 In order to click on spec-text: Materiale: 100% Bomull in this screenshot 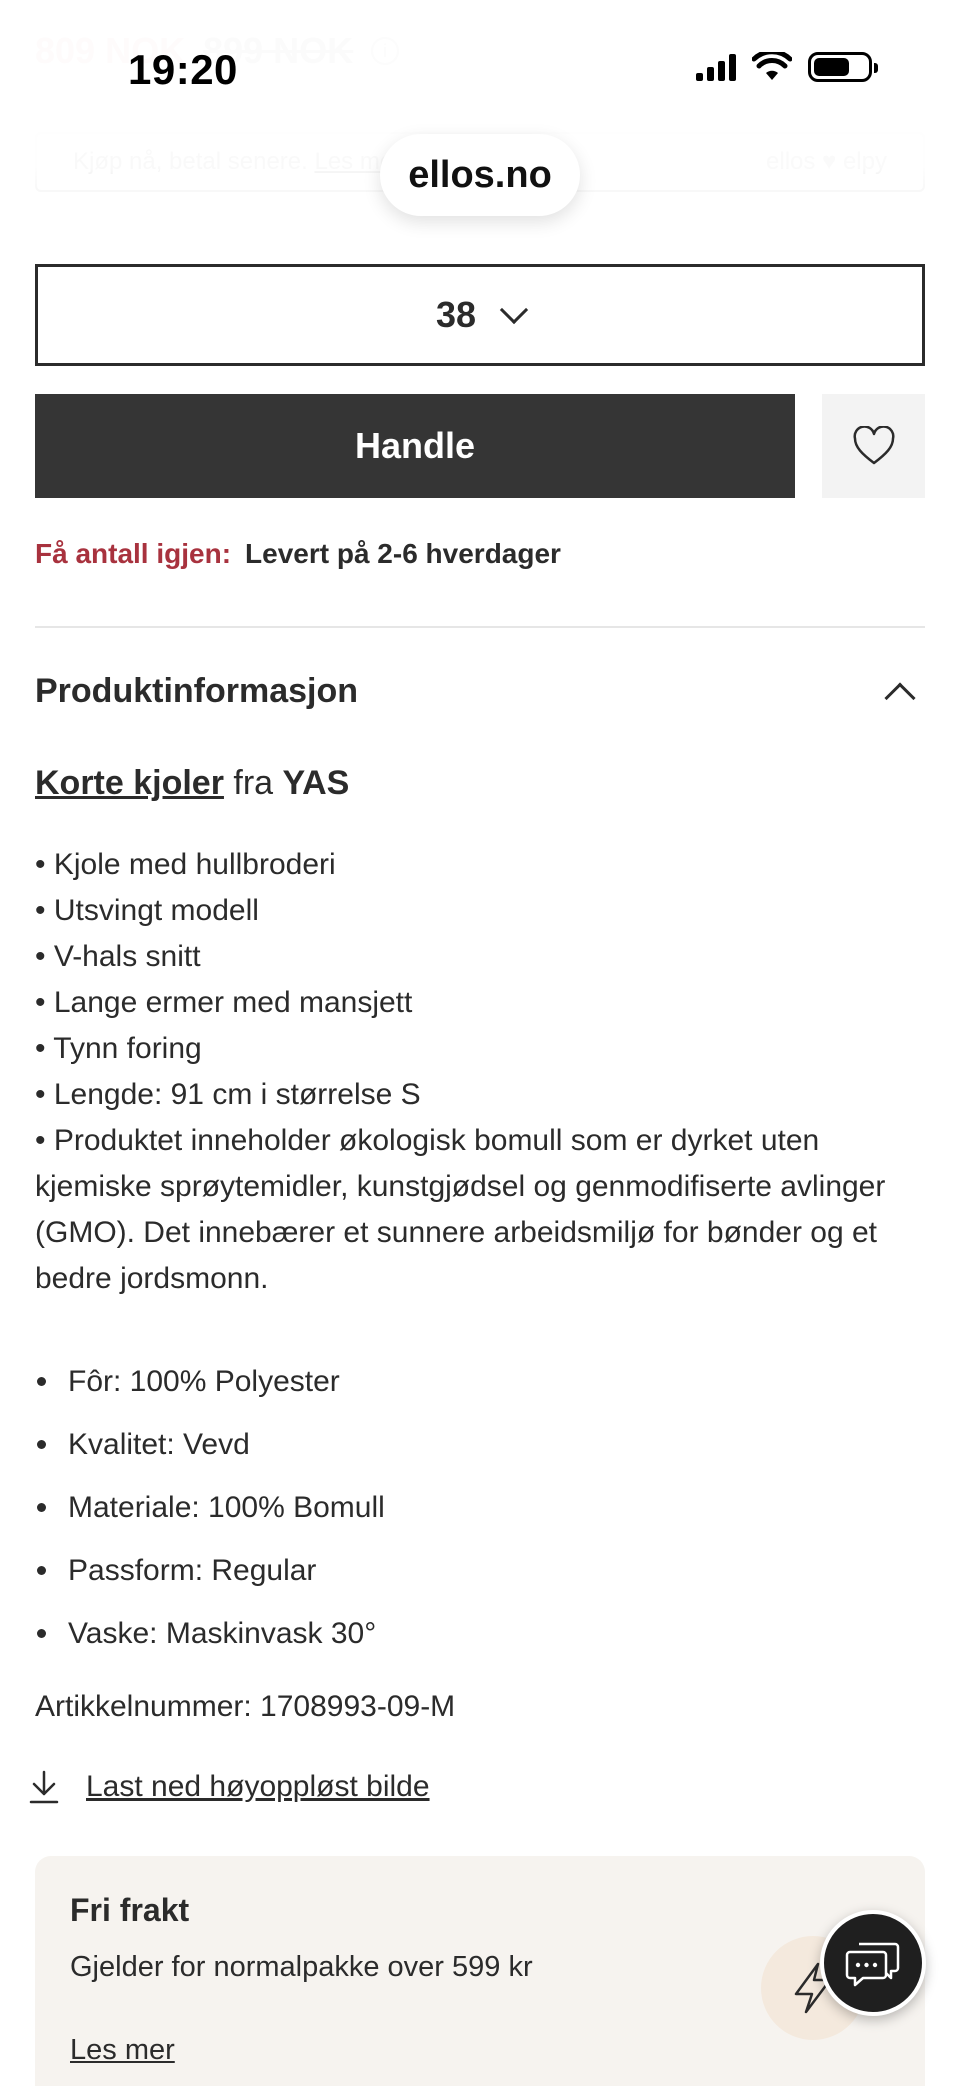, I will do `click(226, 1507)`.